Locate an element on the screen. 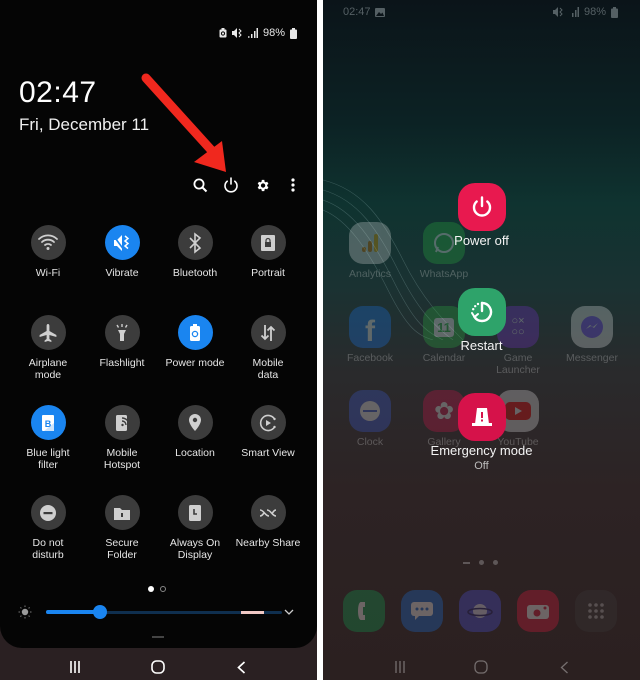  hotspot-icon is located at coordinates (123, 422).